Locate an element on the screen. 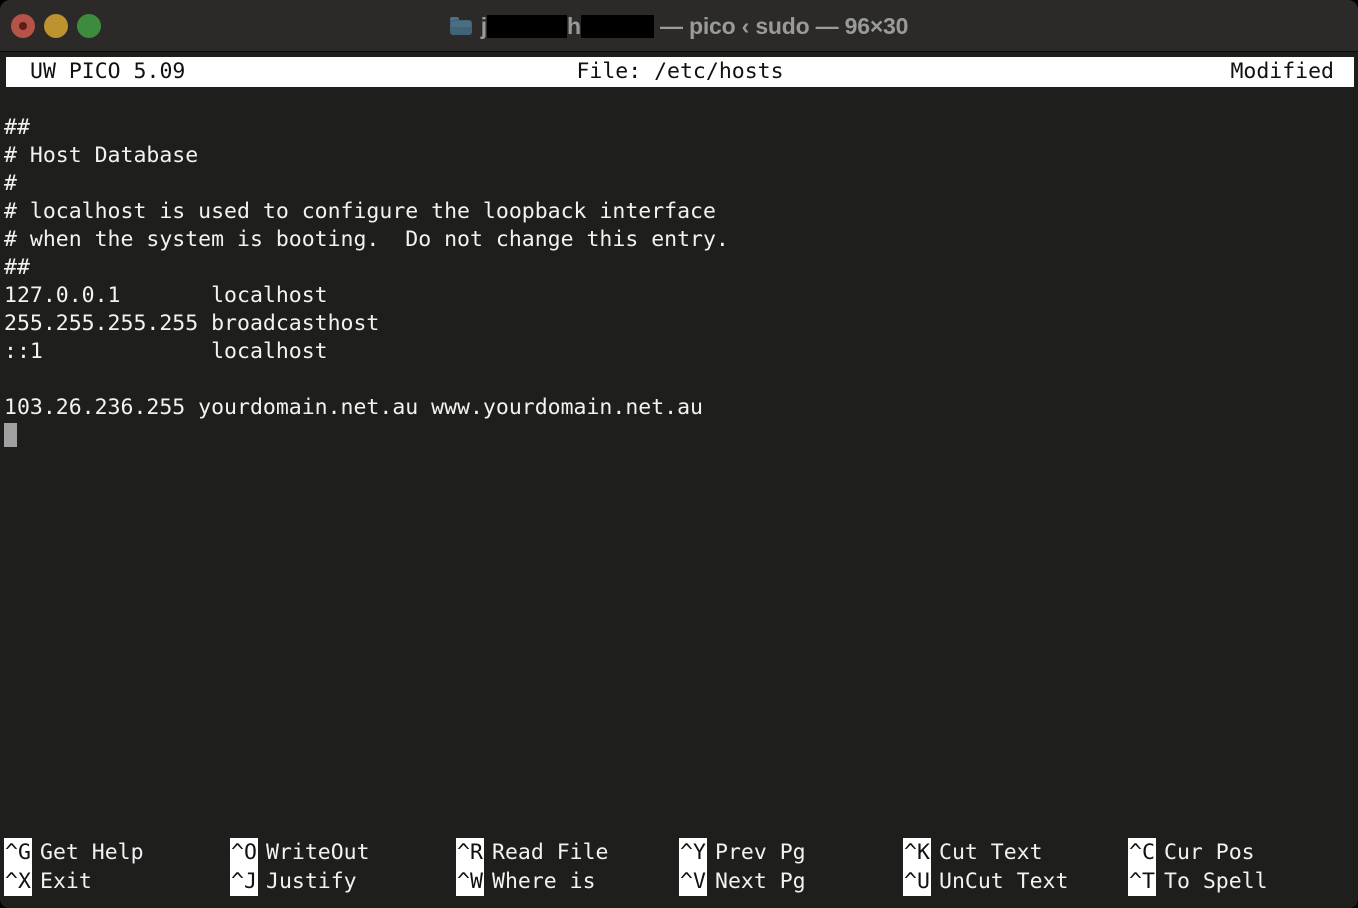  shortcut-label: Where is is located at coordinates (544, 881).